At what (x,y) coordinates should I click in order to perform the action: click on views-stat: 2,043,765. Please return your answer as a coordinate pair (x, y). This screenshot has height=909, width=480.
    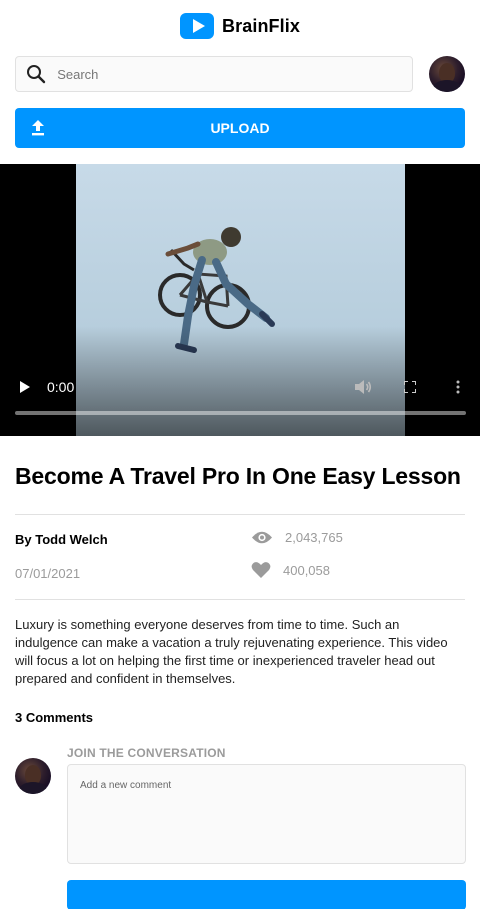
    Looking at the image, I should click on (297, 537).